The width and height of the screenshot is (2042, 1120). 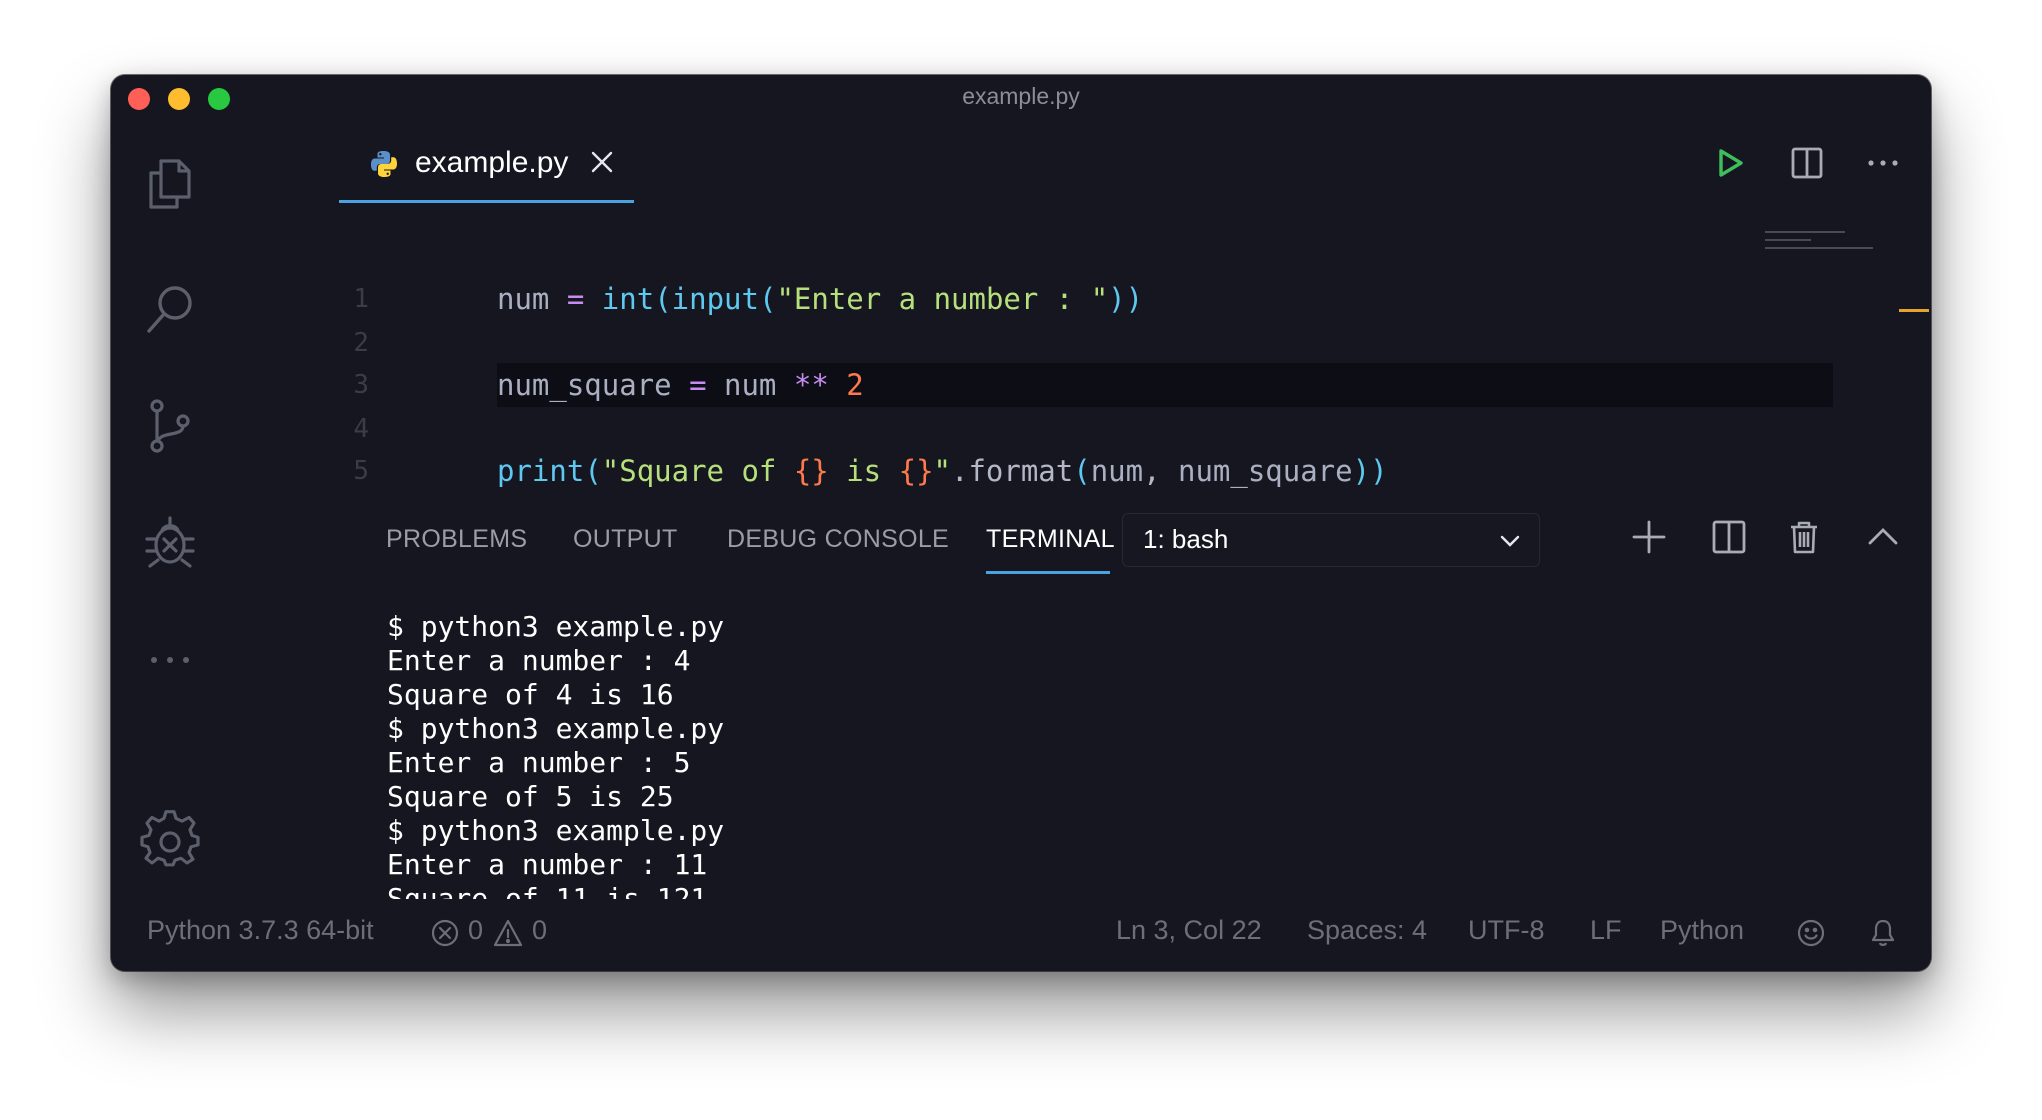 I want to click on python-interpreter: Python 3.7.3 64-bit, so click(x=260, y=930).